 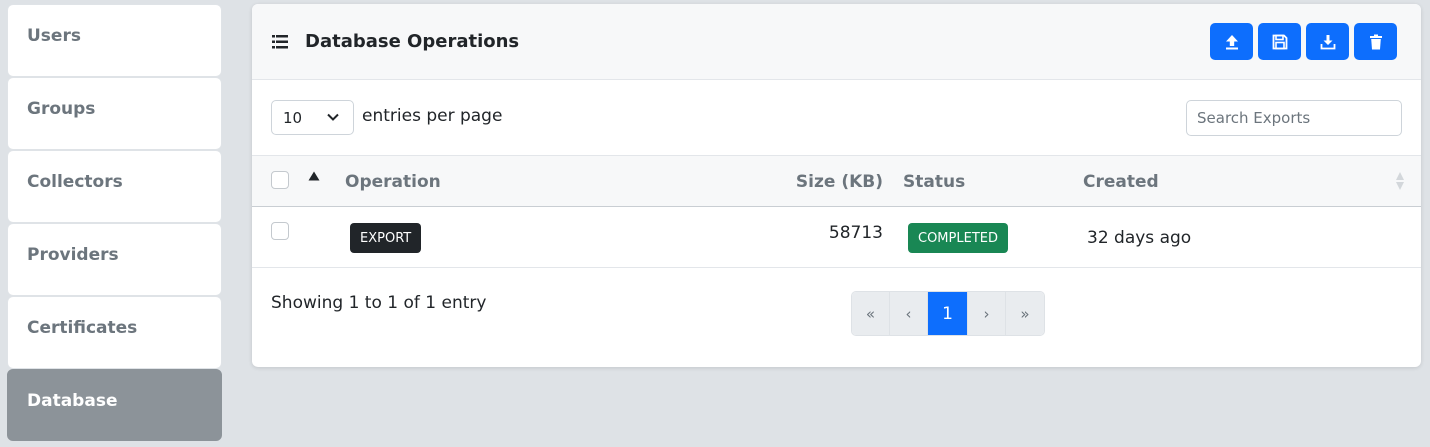 I want to click on column-header-operation: Operation, so click(x=393, y=182).